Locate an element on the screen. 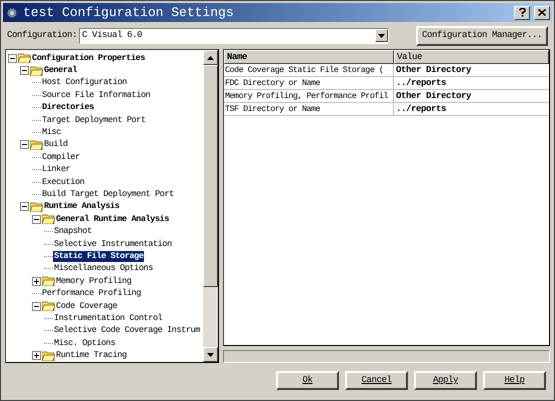  tree-item: Source File Information is located at coordinates (96, 95).